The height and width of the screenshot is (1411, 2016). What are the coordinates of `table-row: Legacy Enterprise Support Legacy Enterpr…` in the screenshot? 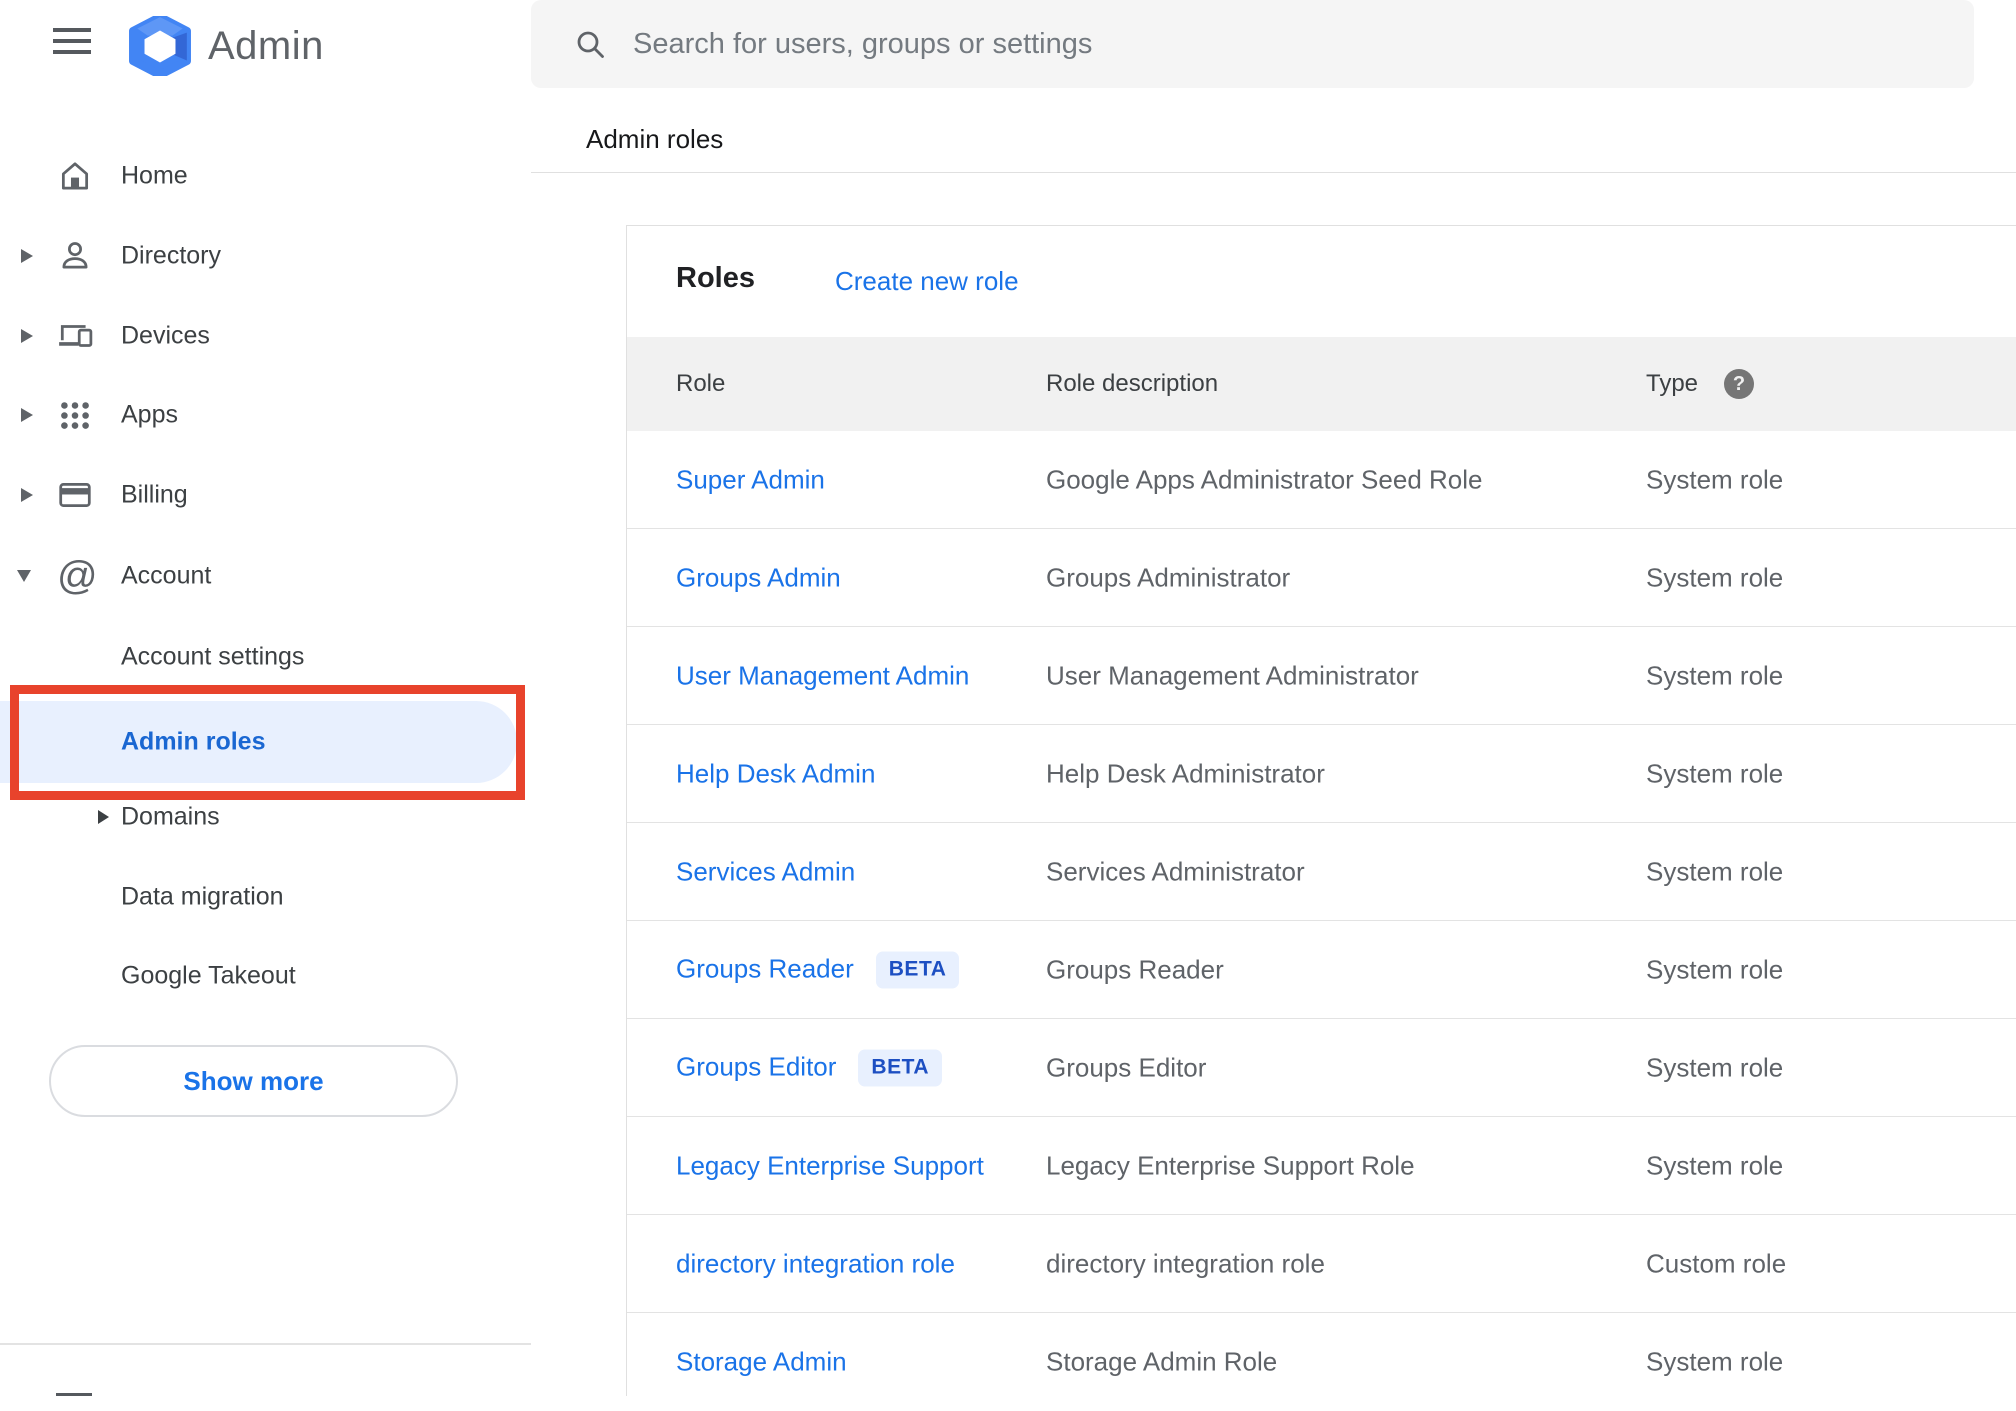 It's located at (1321, 1166).